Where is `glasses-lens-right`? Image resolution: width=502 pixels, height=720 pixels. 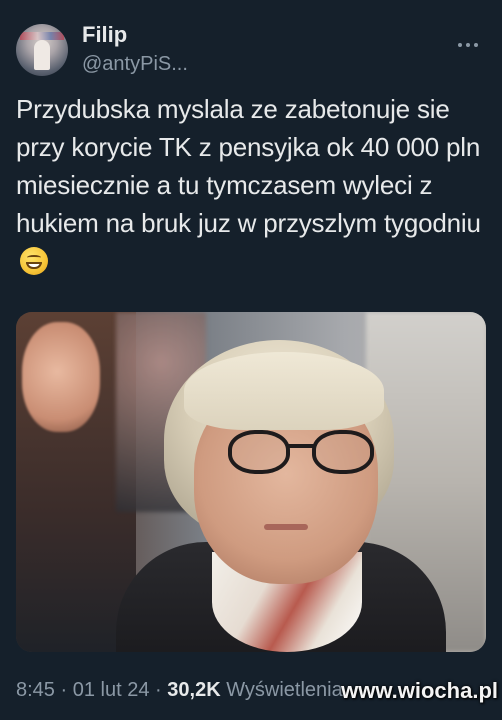
glasses-lens-right is located at coordinates (343, 452).